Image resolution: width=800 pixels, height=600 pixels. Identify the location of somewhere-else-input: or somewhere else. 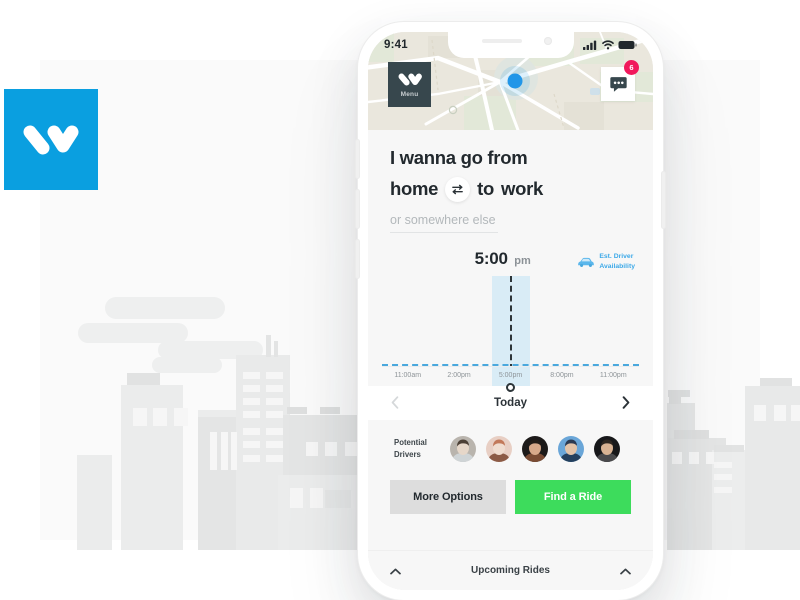
(444, 223).